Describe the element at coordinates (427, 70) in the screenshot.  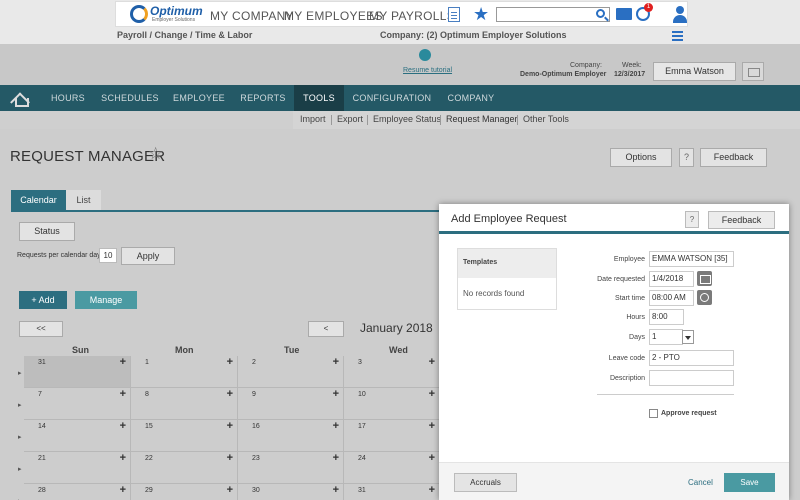
I see `resume-tutorial-link: Resume tutorial` at that location.